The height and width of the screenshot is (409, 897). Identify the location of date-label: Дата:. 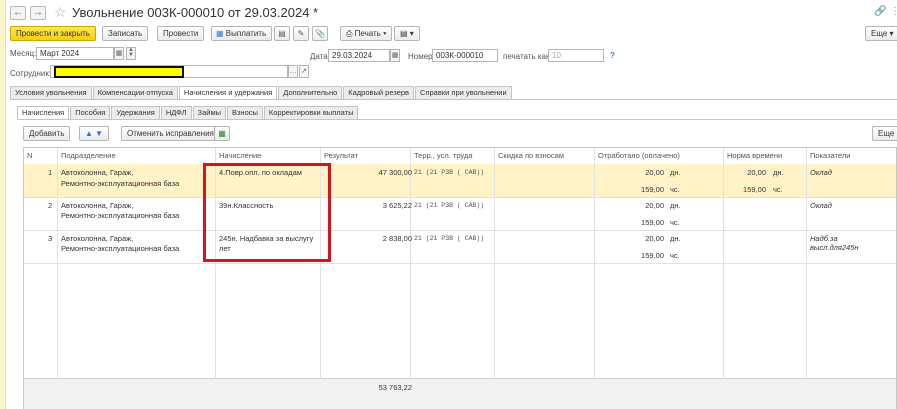
(320, 56).